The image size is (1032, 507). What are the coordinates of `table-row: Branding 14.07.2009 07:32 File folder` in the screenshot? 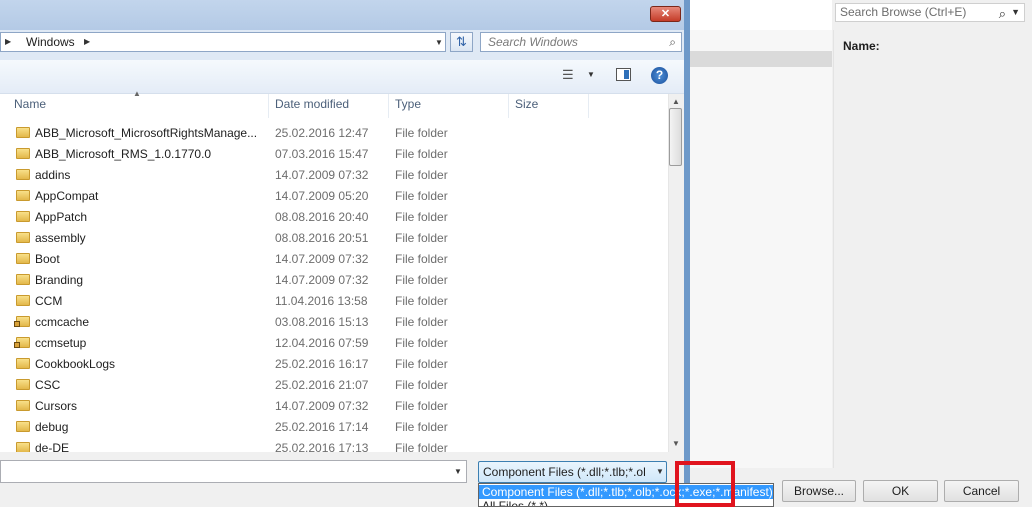 It's located at (334, 280).